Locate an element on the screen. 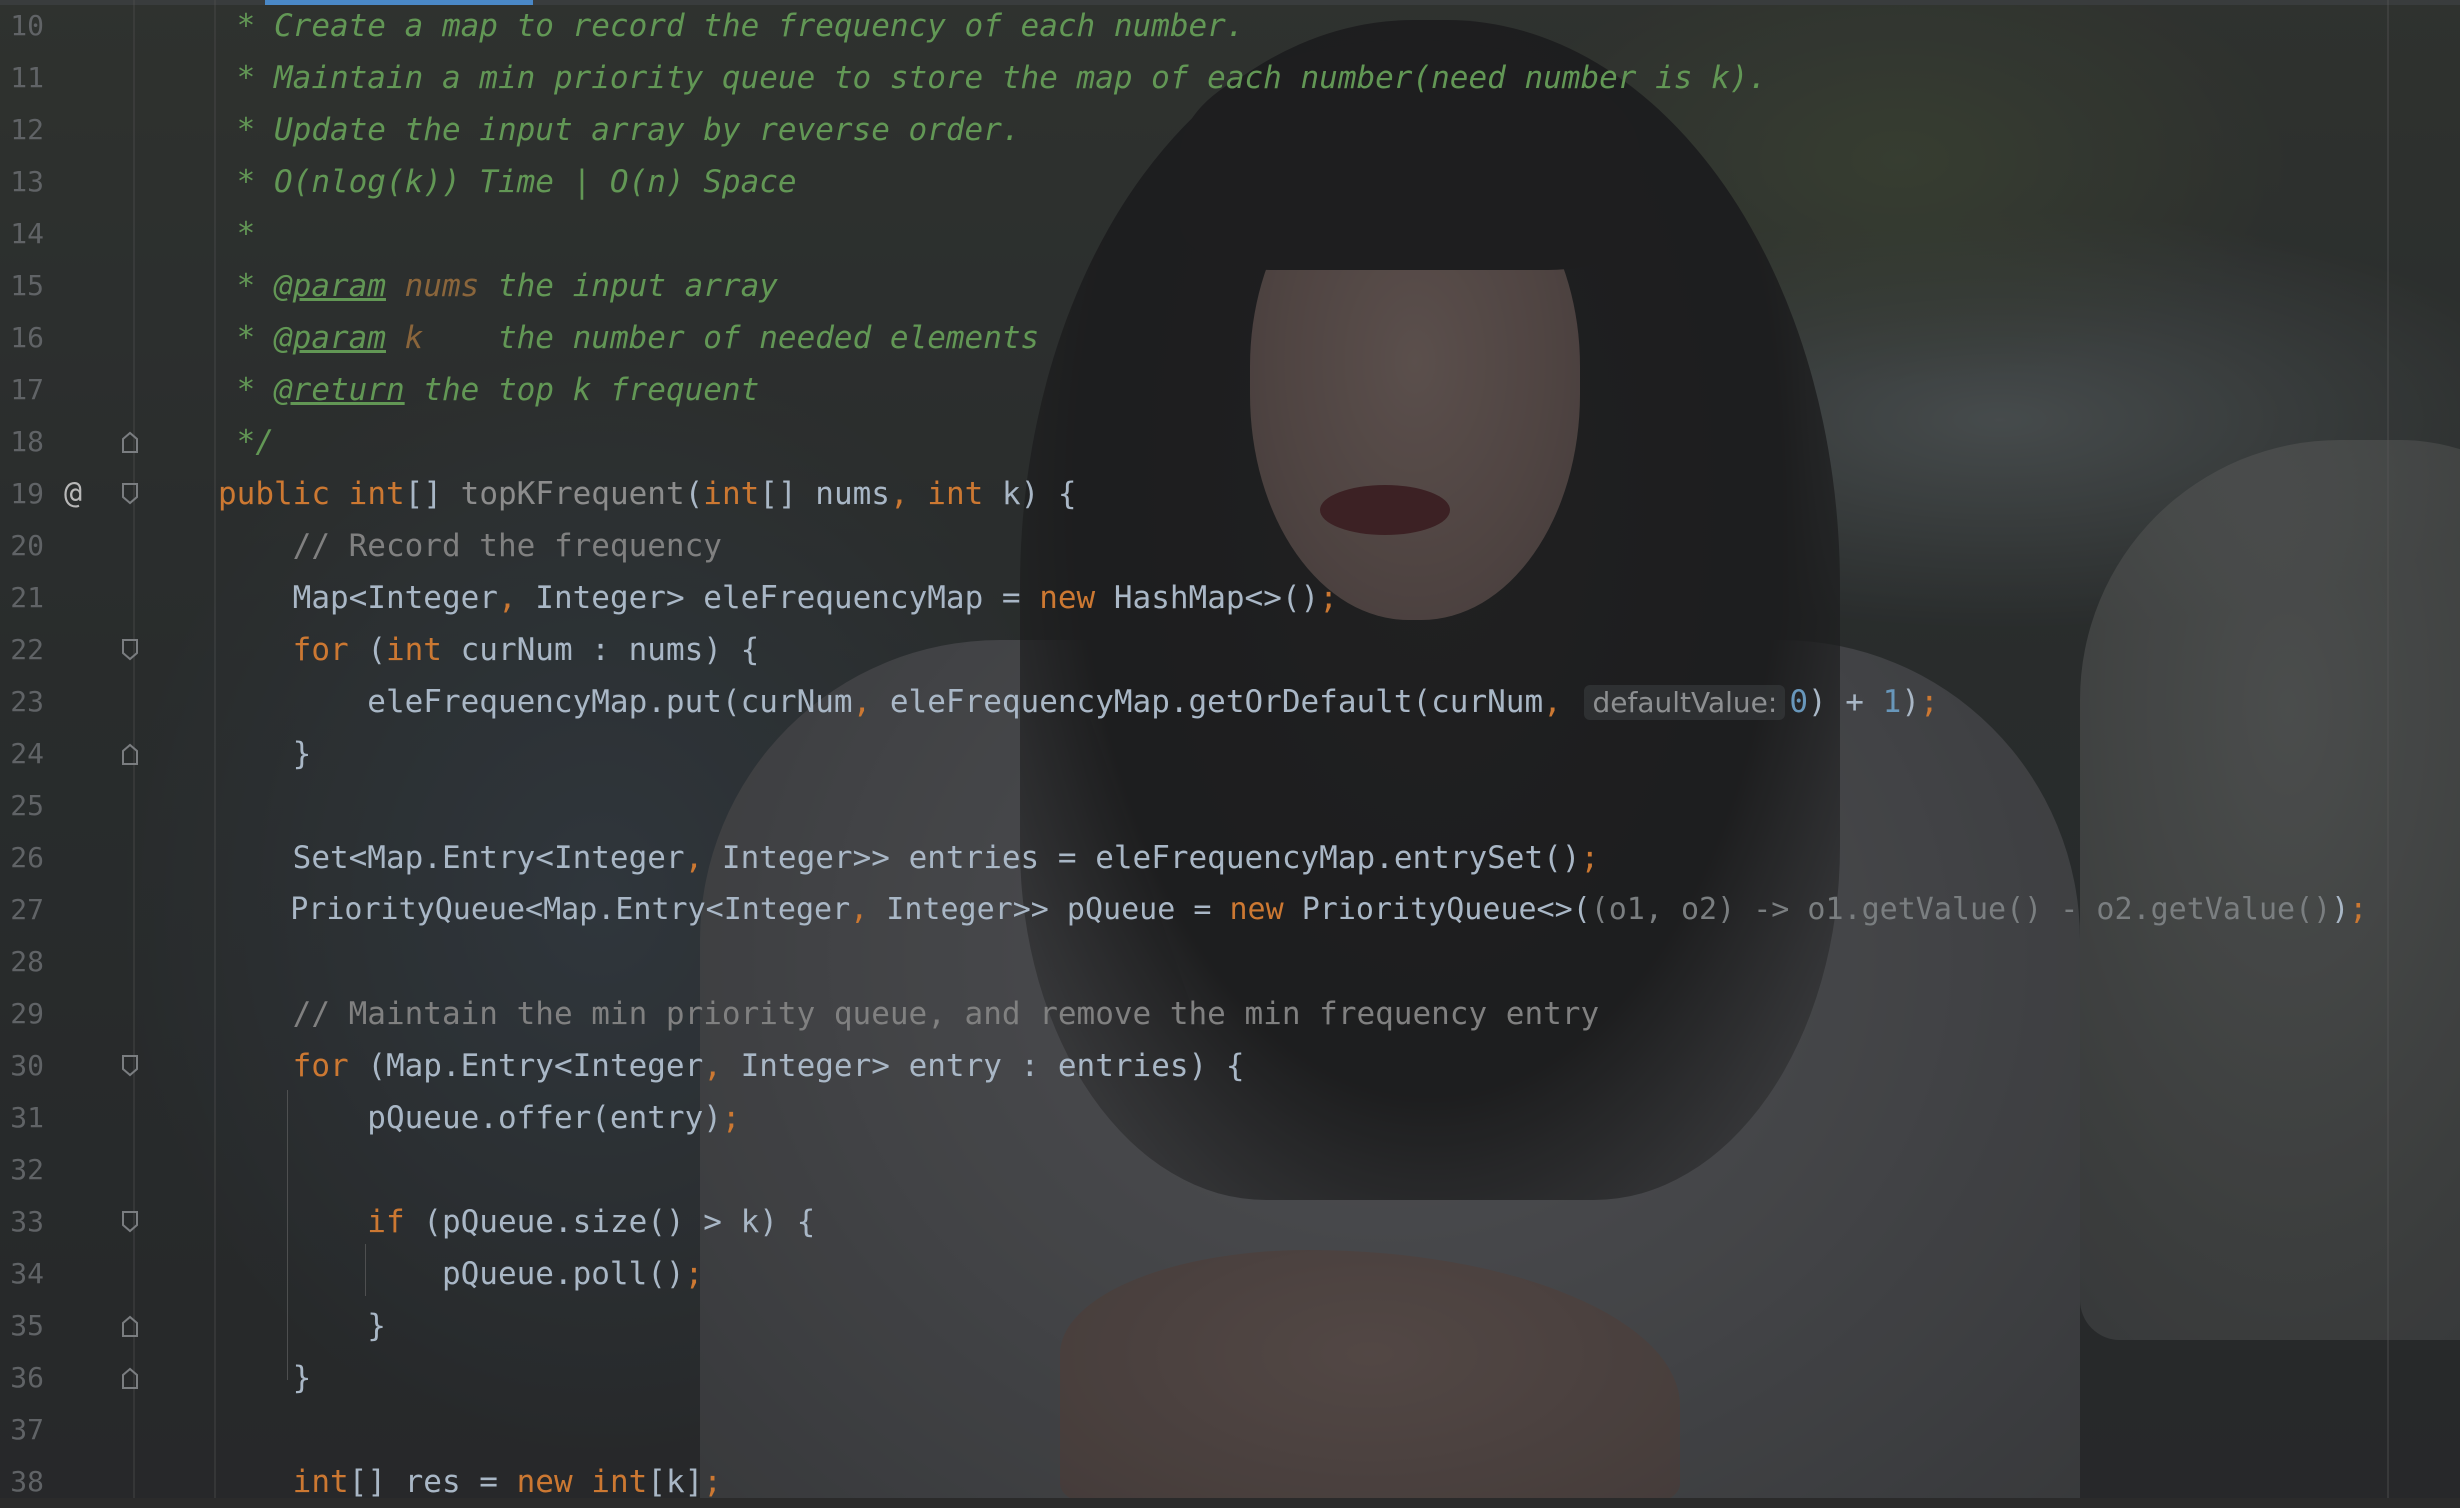  code-token: curNum : nums) { is located at coordinates (600, 650).